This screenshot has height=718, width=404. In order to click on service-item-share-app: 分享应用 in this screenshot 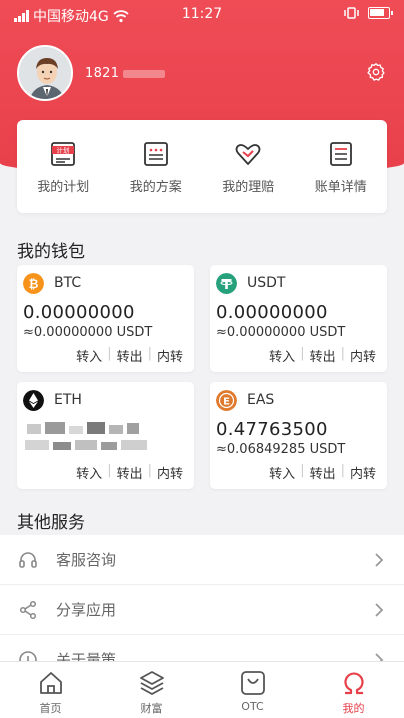, I will do `click(202, 610)`.